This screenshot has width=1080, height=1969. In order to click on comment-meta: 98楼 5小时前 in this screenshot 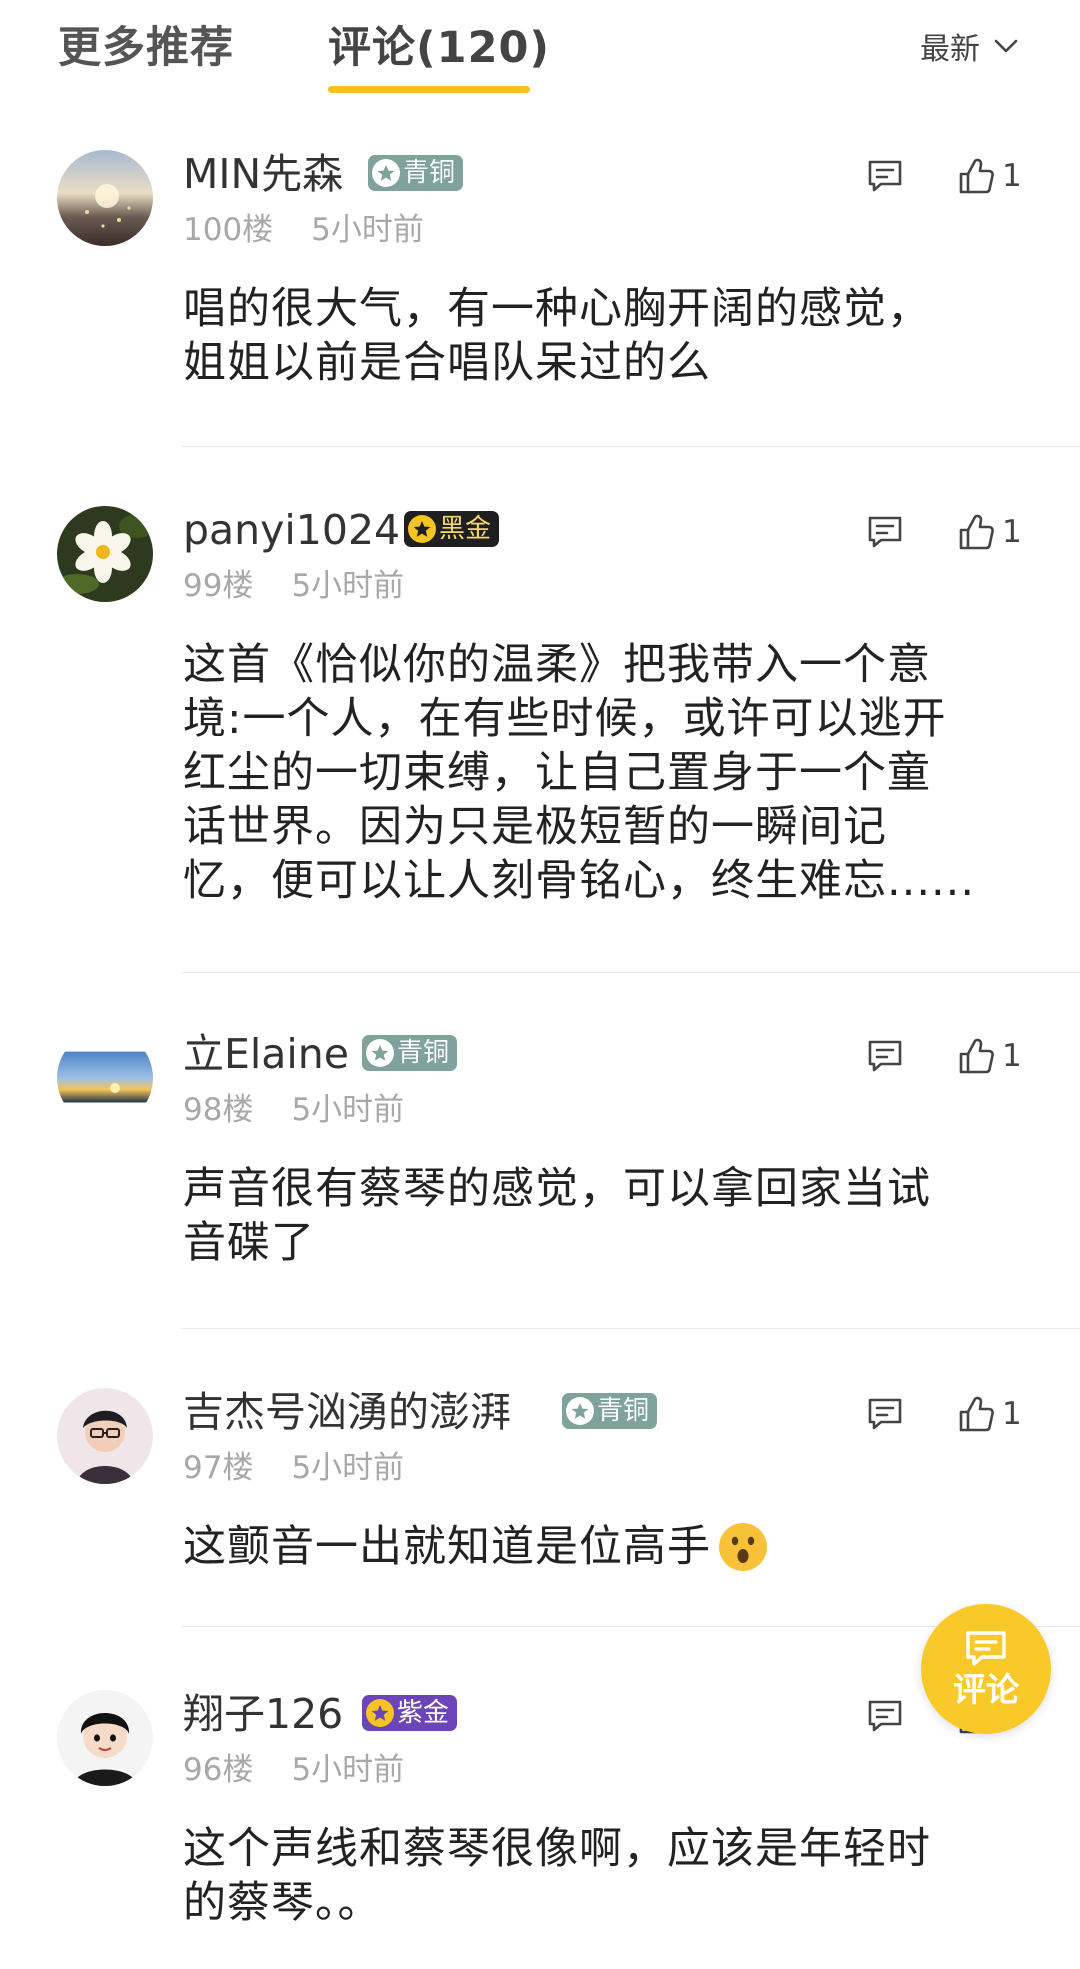, I will do `click(293, 1110)`.